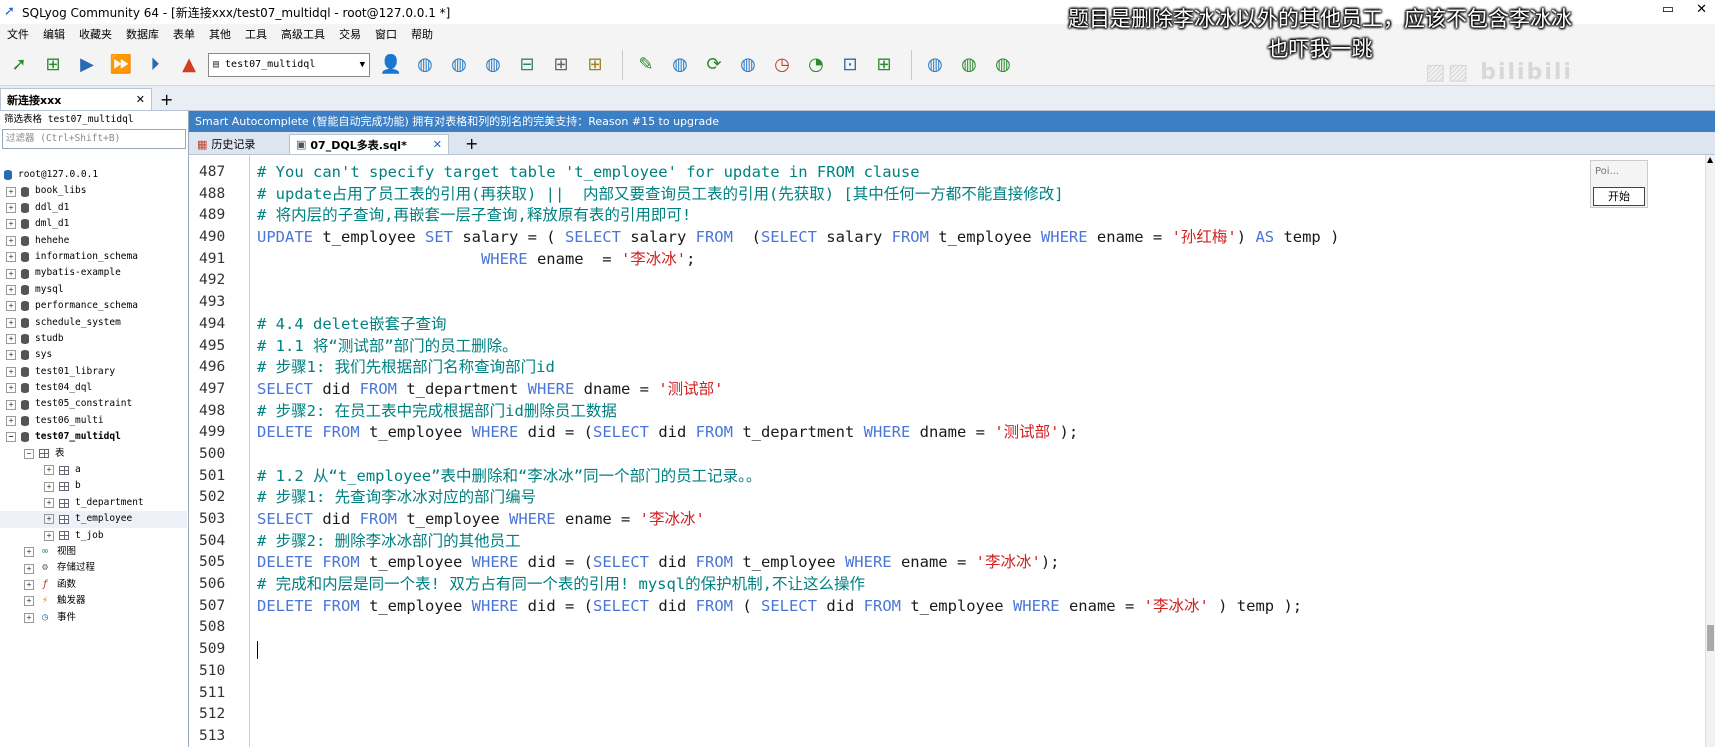  I want to click on menu-other: 其他, so click(220, 34).